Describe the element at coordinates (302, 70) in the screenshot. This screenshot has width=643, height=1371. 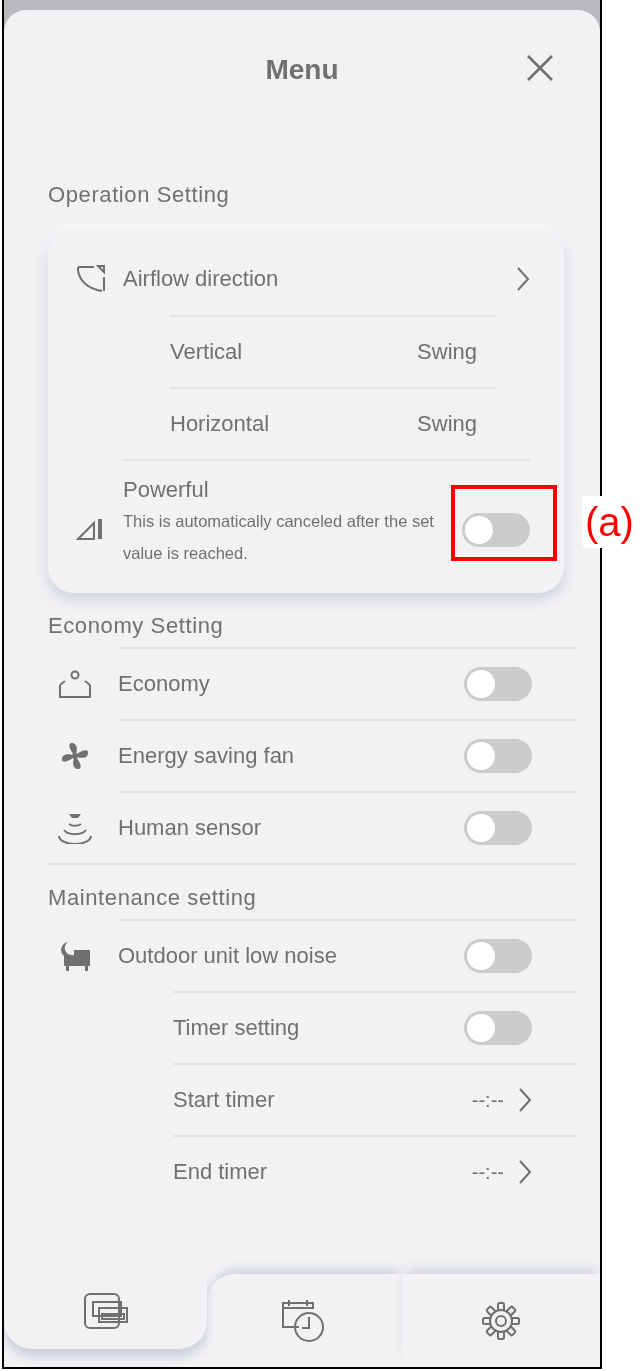
I see `menu-title: Menu` at that location.